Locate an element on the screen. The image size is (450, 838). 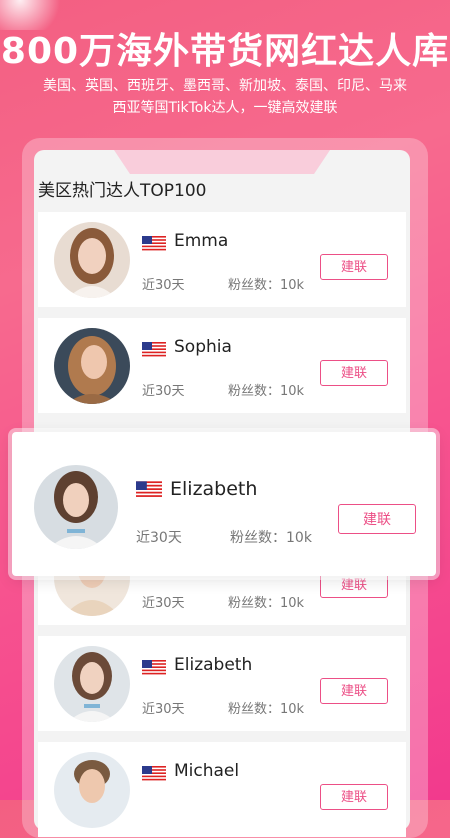
list-item: Michael 建联 is located at coordinates (222, 789).